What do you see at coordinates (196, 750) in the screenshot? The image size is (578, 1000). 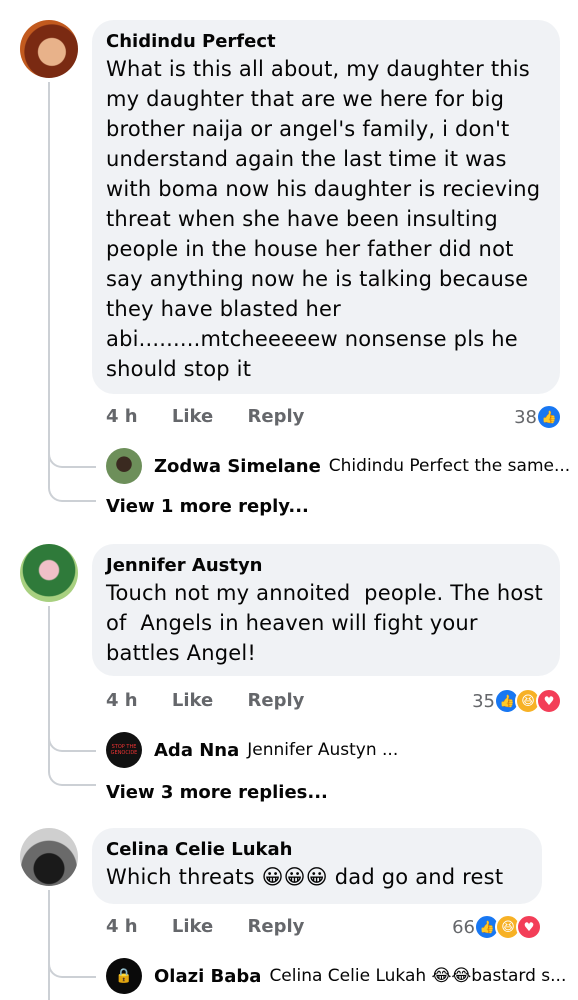 I see `reply-author: Ada Nna` at bounding box center [196, 750].